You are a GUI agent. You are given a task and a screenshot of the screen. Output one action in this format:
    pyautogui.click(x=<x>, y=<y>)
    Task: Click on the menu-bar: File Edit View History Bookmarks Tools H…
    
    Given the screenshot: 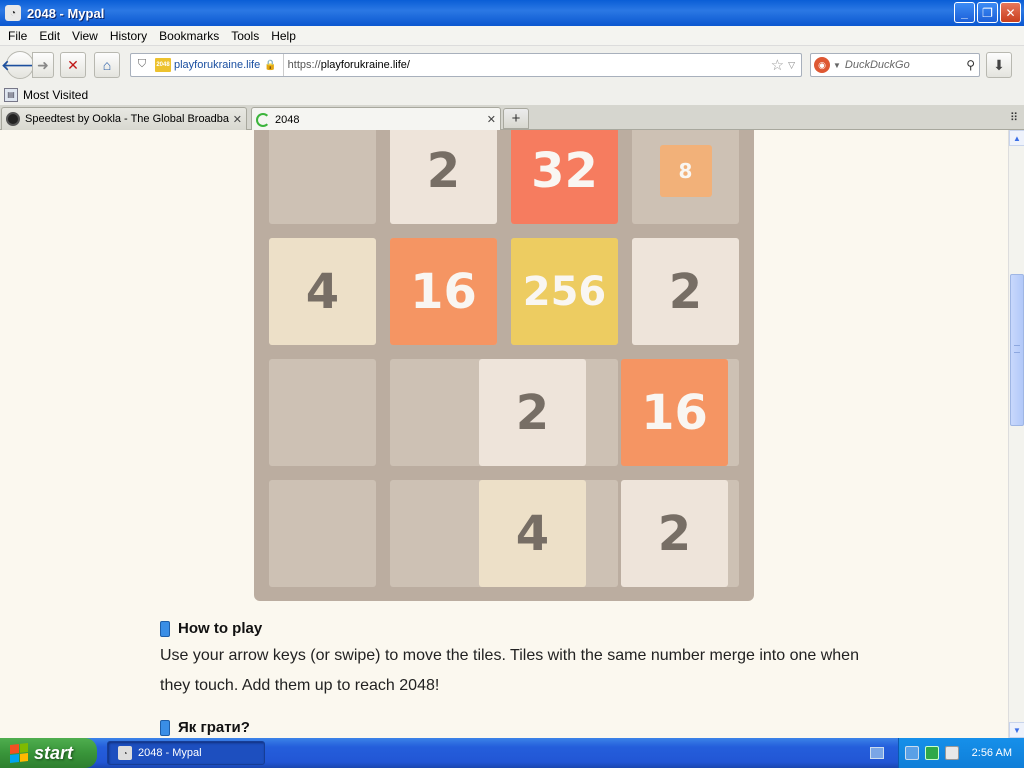 What is the action you would take?
    pyautogui.click(x=512, y=36)
    